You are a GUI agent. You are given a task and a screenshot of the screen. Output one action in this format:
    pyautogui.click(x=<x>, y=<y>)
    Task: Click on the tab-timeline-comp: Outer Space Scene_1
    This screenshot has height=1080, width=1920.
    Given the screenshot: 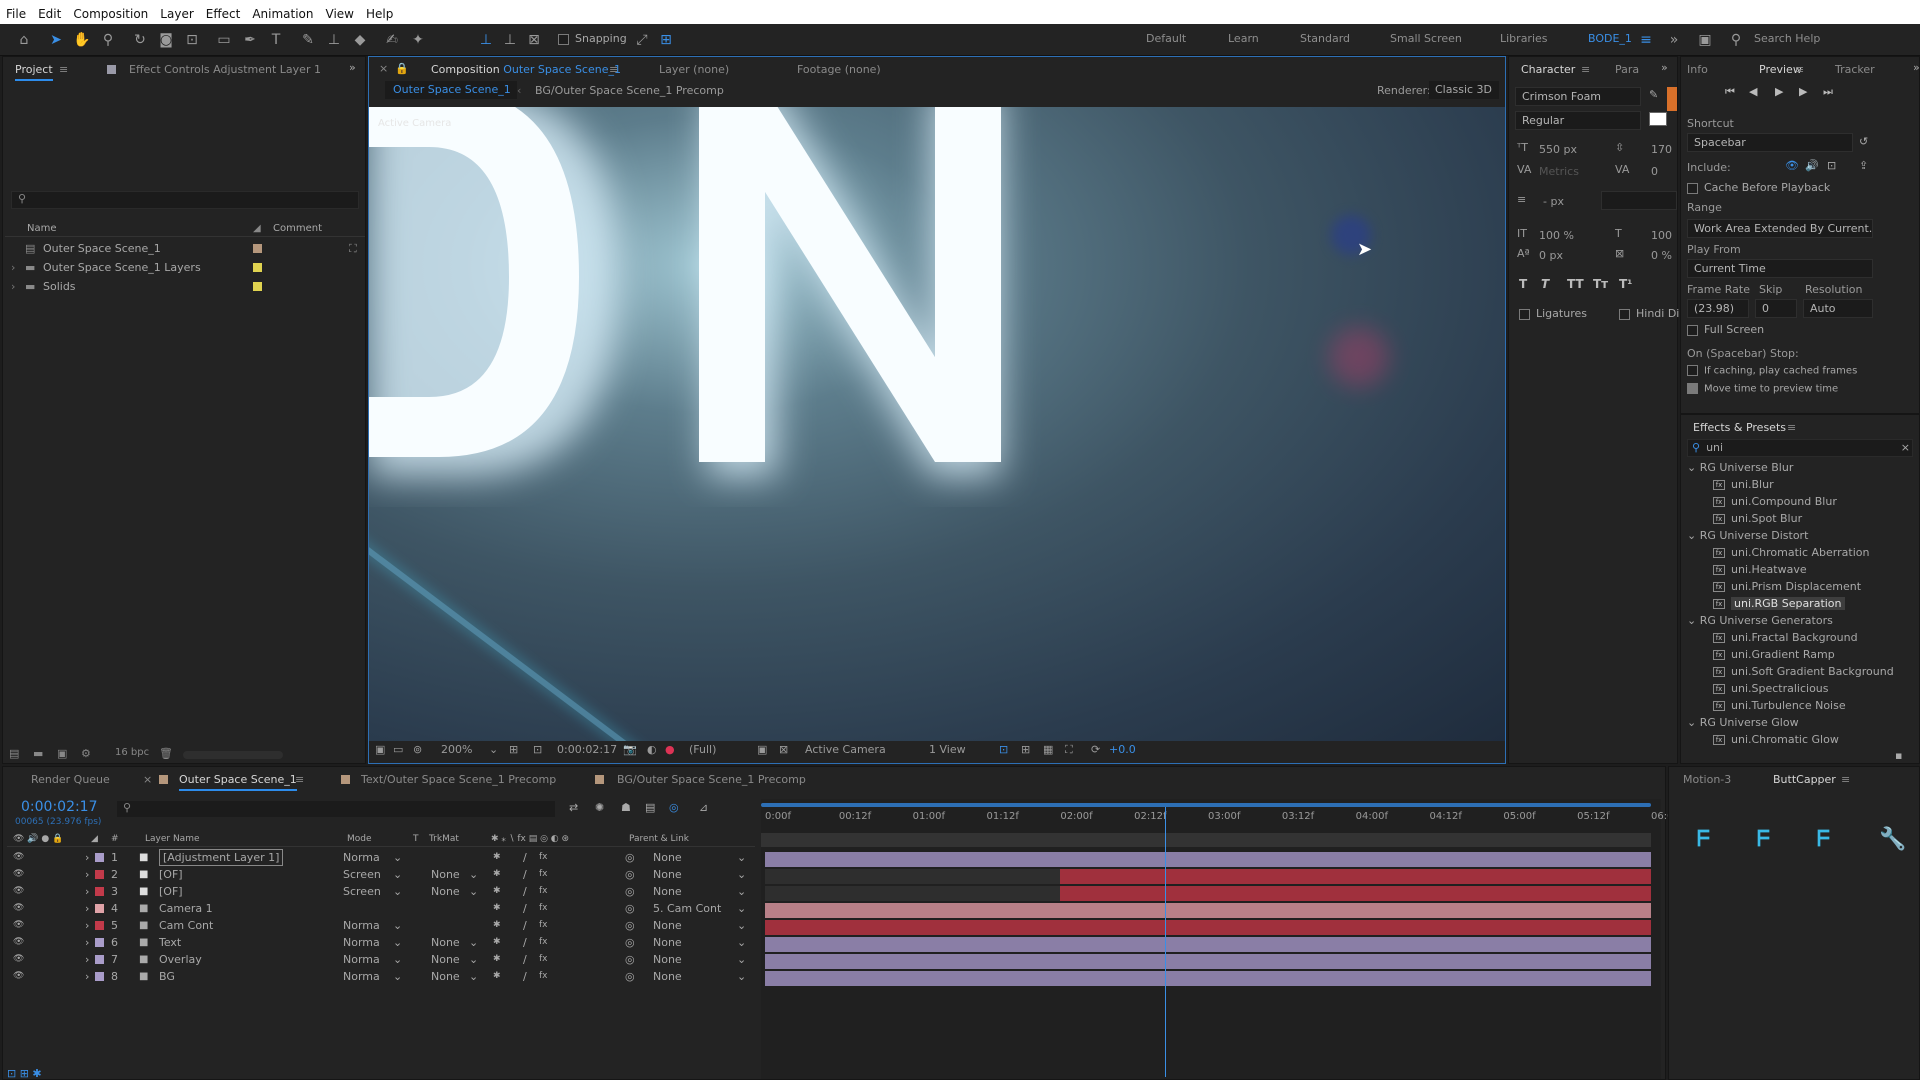 What is the action you would take?
    pyautogui.click(x=238, y=782)
    